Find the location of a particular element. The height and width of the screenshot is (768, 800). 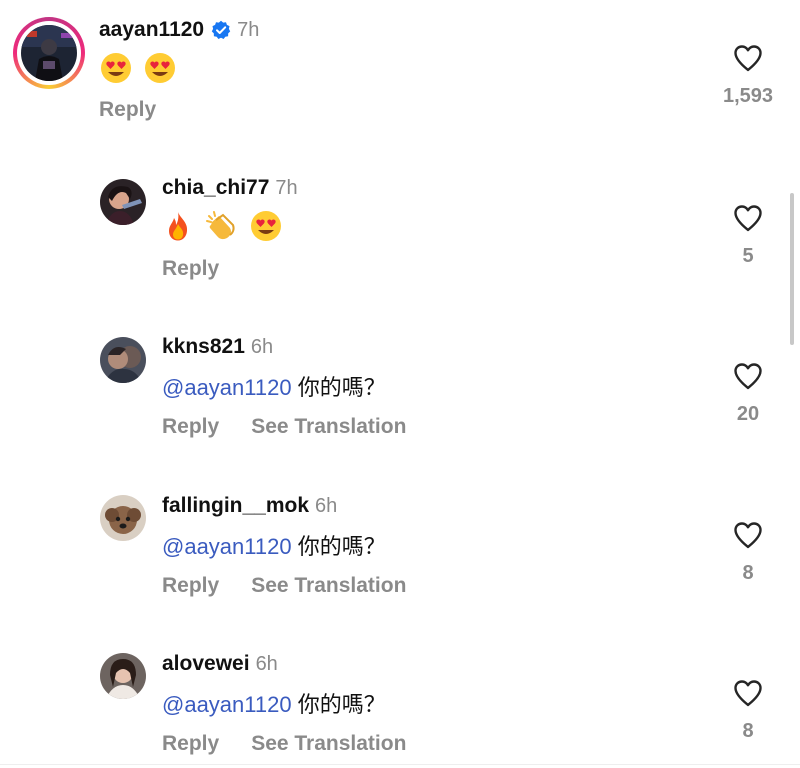

like-heart-icon is located at coordinates (748, 693).